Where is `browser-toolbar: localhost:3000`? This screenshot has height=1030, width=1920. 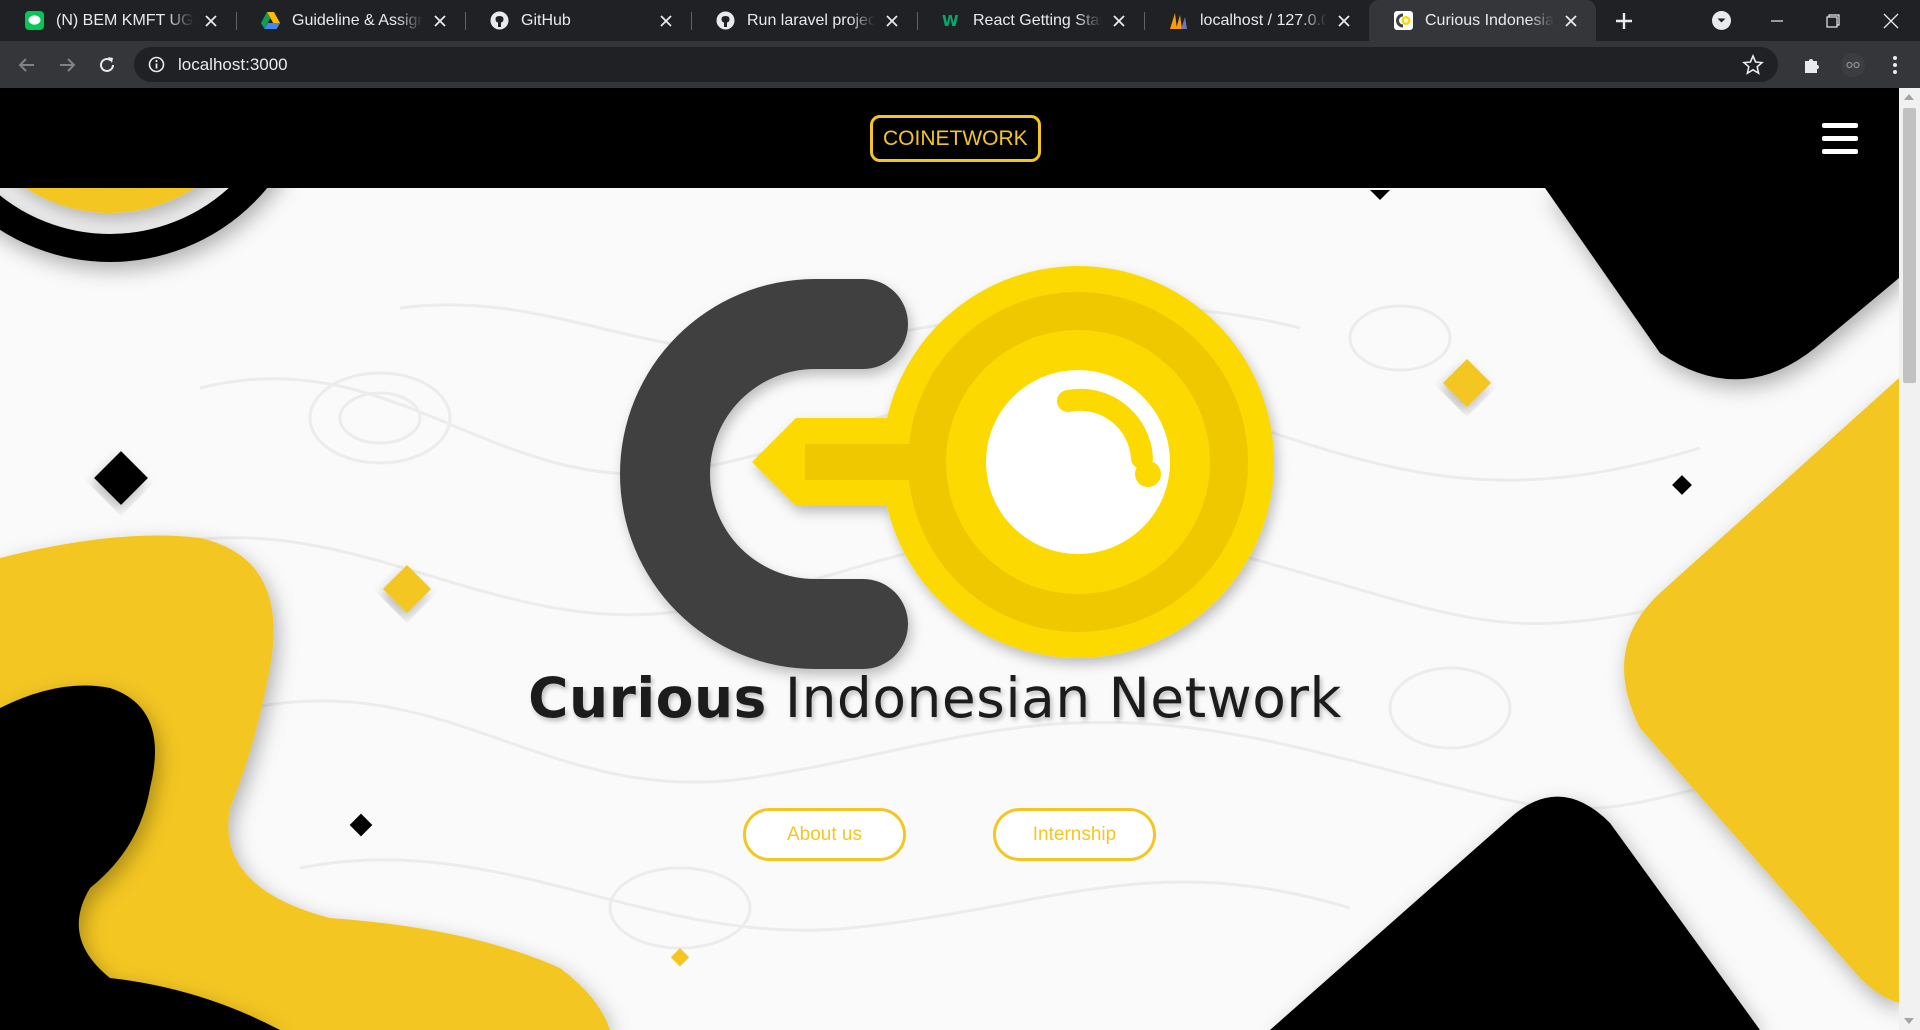
browser-toolbar: localhost:3000 is located at coordinates (960, 64).